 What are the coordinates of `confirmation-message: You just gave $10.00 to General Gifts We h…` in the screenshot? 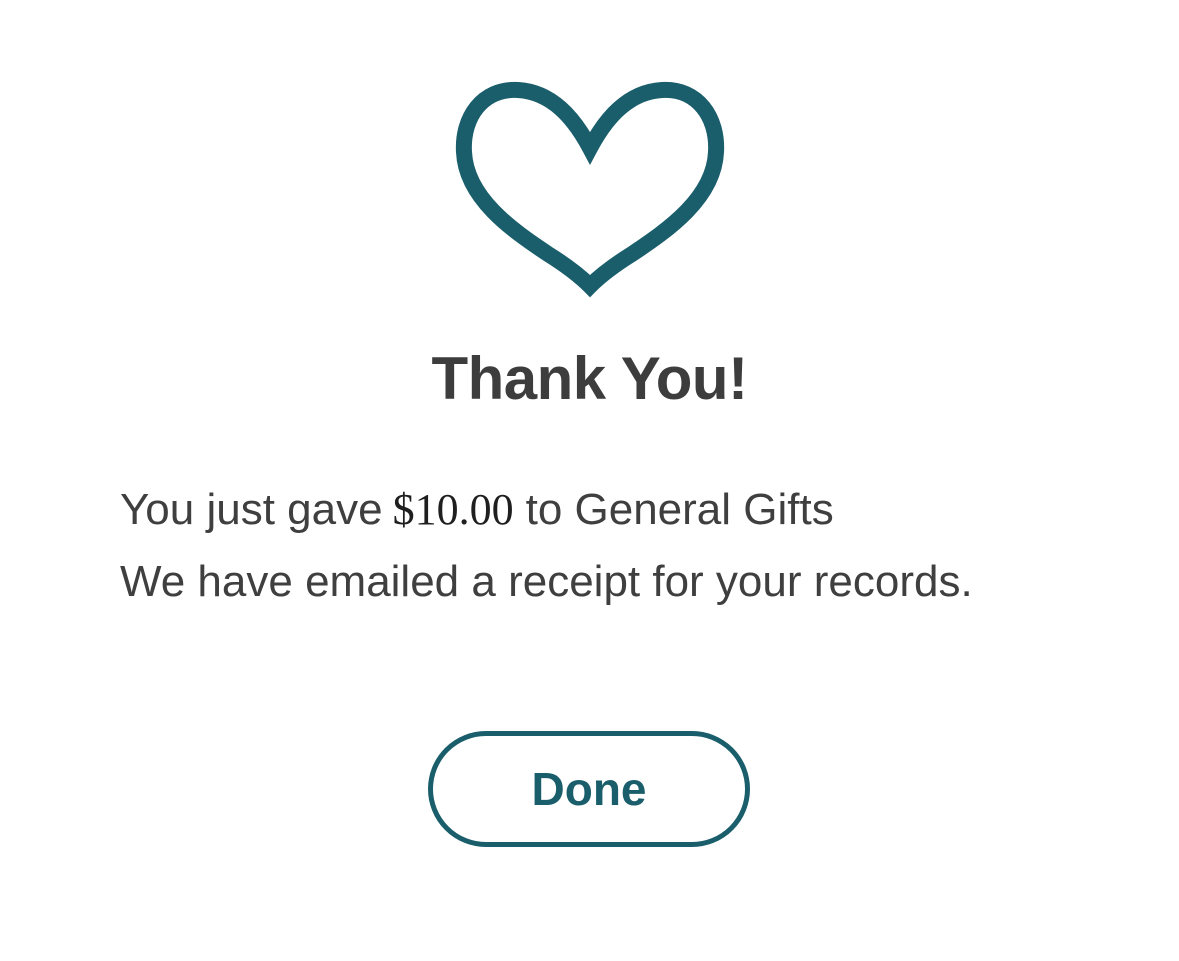 It's located at (546, 546).